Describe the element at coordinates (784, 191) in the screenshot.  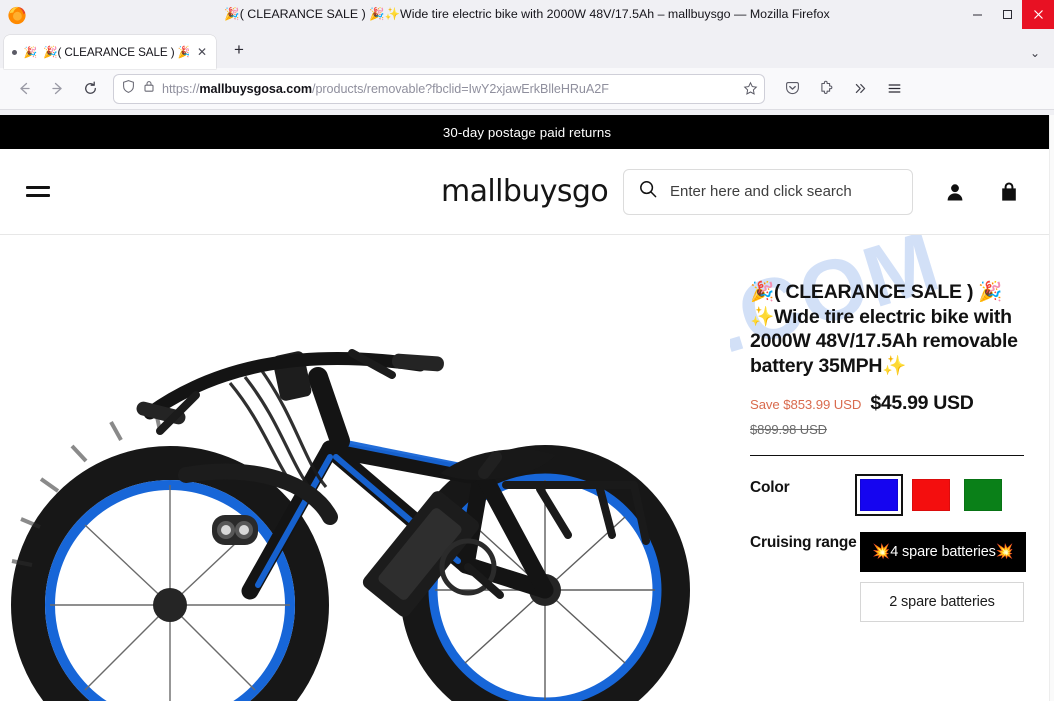
I see `search-input` at that location.